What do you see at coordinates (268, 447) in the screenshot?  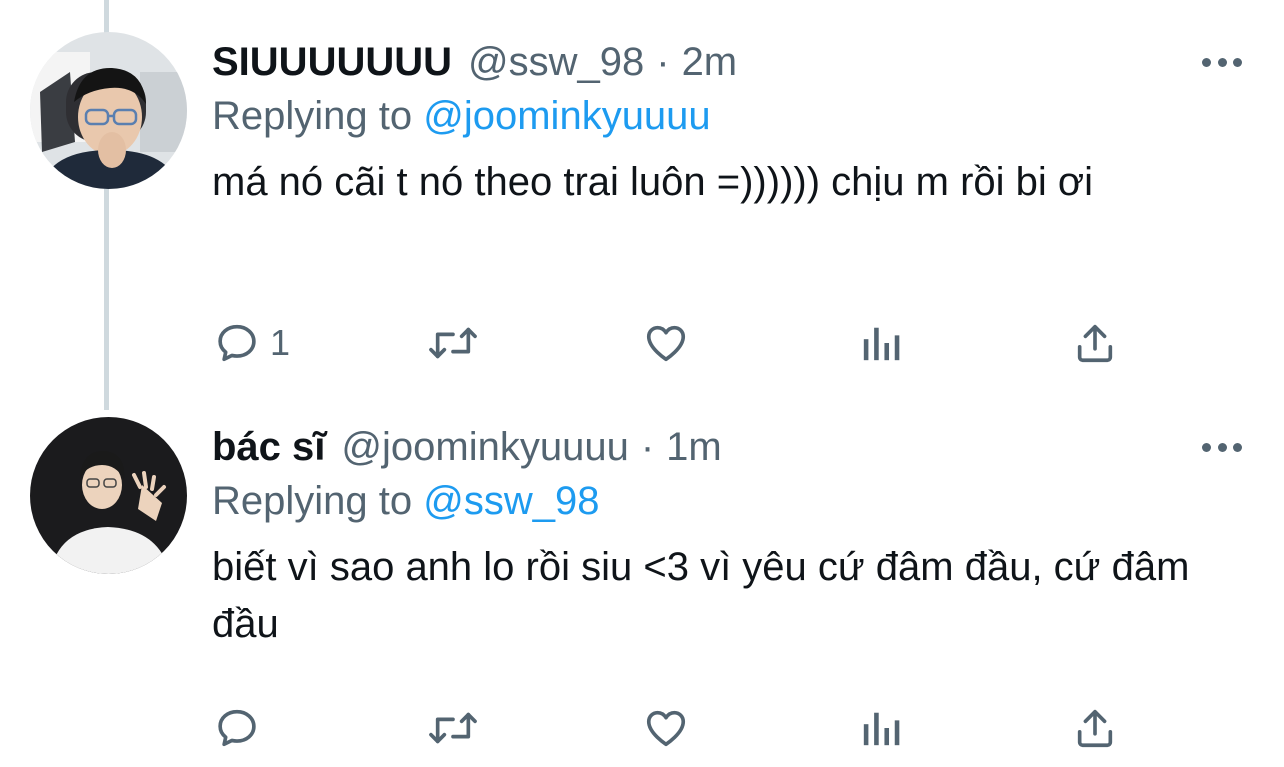 I see `display-name: bác sĩ` at bounding box center [268, 447].